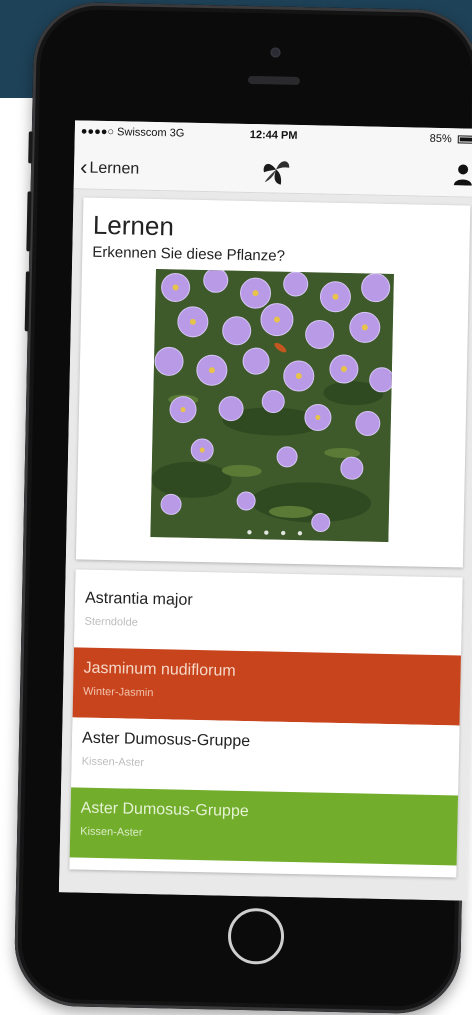 The image size is (472, 1015). I want to click on battery-percent: 85%, so click(440, 139).